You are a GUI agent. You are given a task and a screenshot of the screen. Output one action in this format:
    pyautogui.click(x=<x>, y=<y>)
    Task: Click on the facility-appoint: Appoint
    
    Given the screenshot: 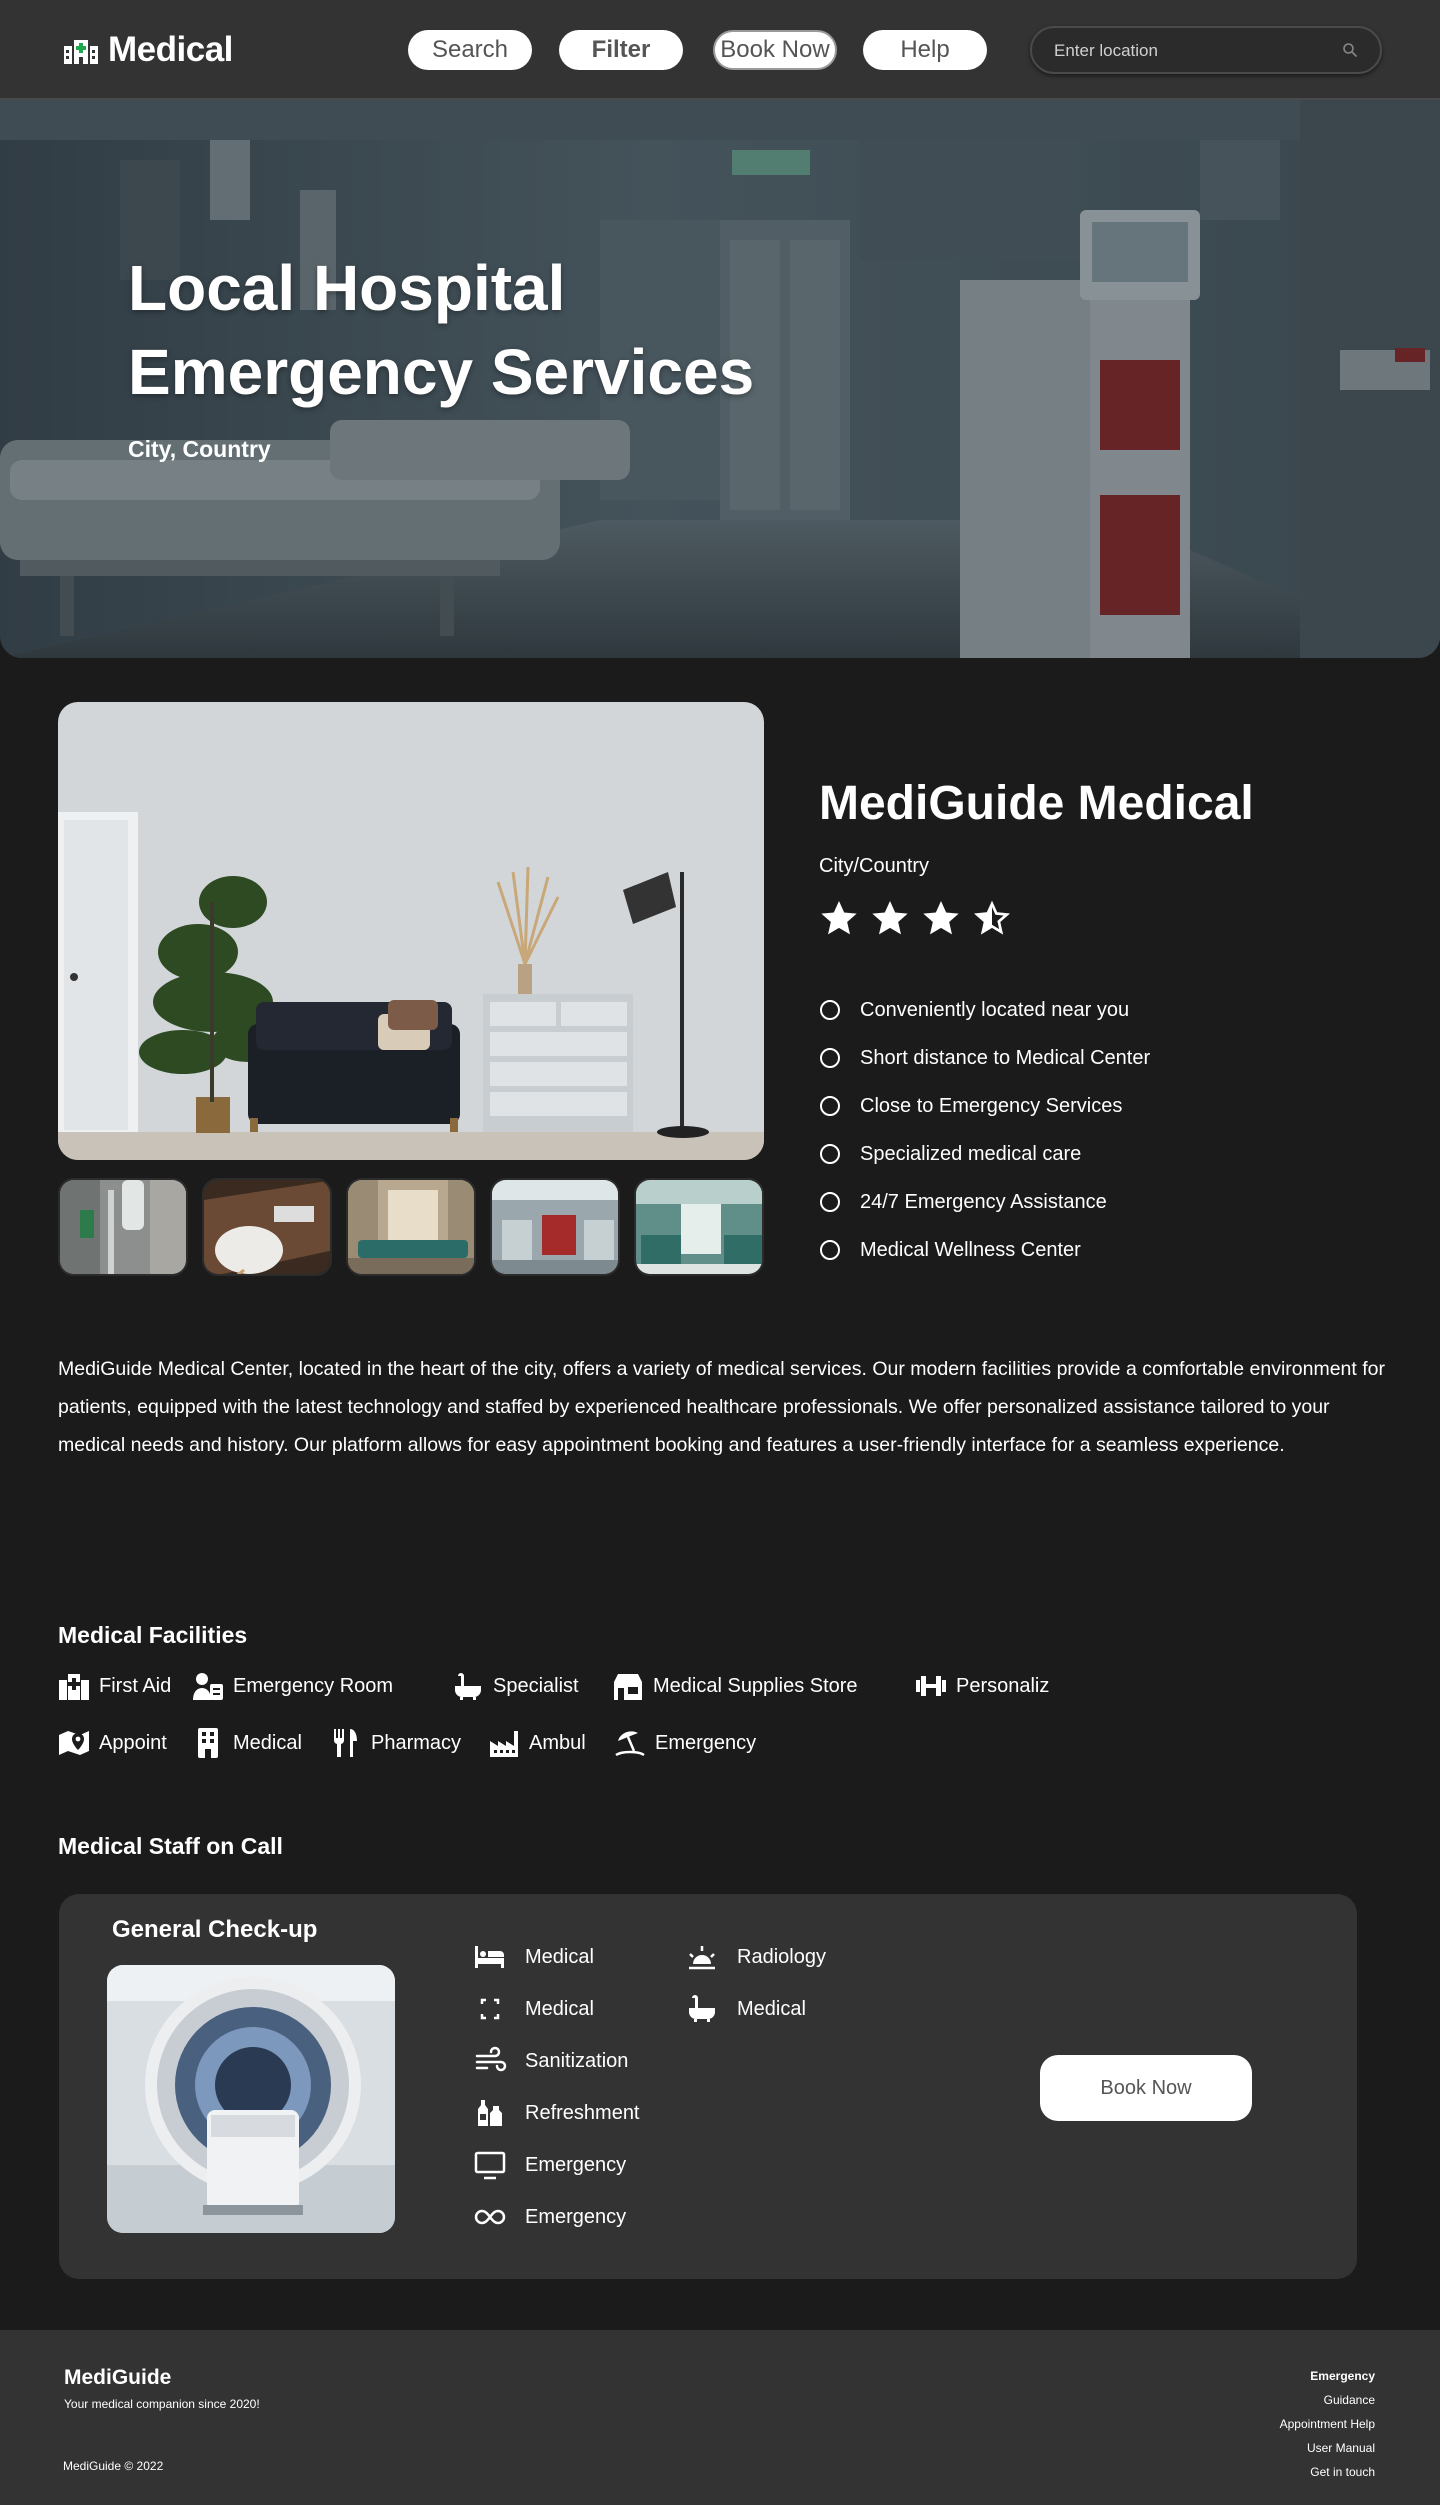 What is the action you would take?
    pyautogui.click(x=112, y=1743)
    